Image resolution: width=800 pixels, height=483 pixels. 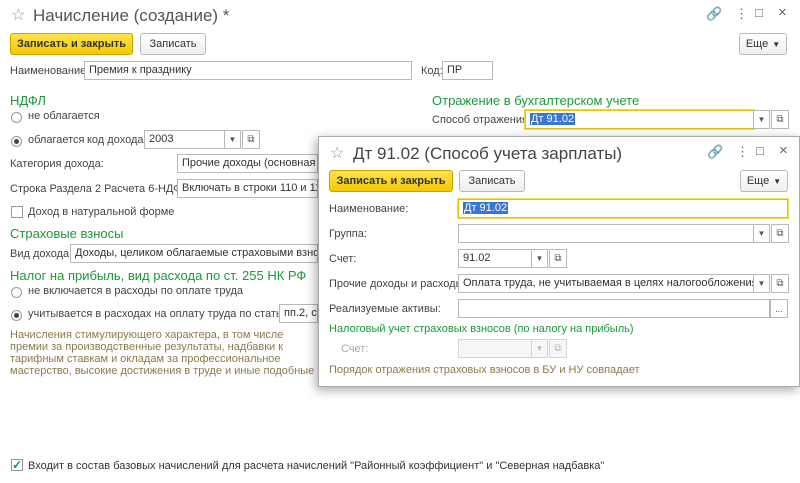 What do you see at coordinates (385, 309) in the screenshot?
I see `assets-label: Реализуемые активы:` at bounding box center [385, 309].